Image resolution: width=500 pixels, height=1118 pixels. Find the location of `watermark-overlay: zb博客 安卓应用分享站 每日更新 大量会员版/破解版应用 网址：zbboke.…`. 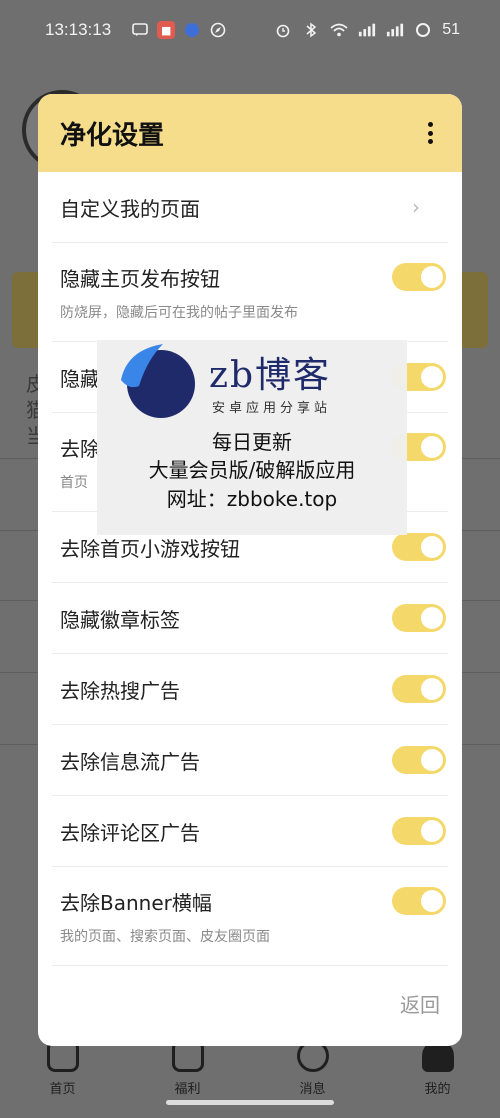

watermark-overlay: zb博客 安卓应用分享站 每日更新 大量会员版/破解版应用 网址：zbboke.… is located at coordinates (252, 437).